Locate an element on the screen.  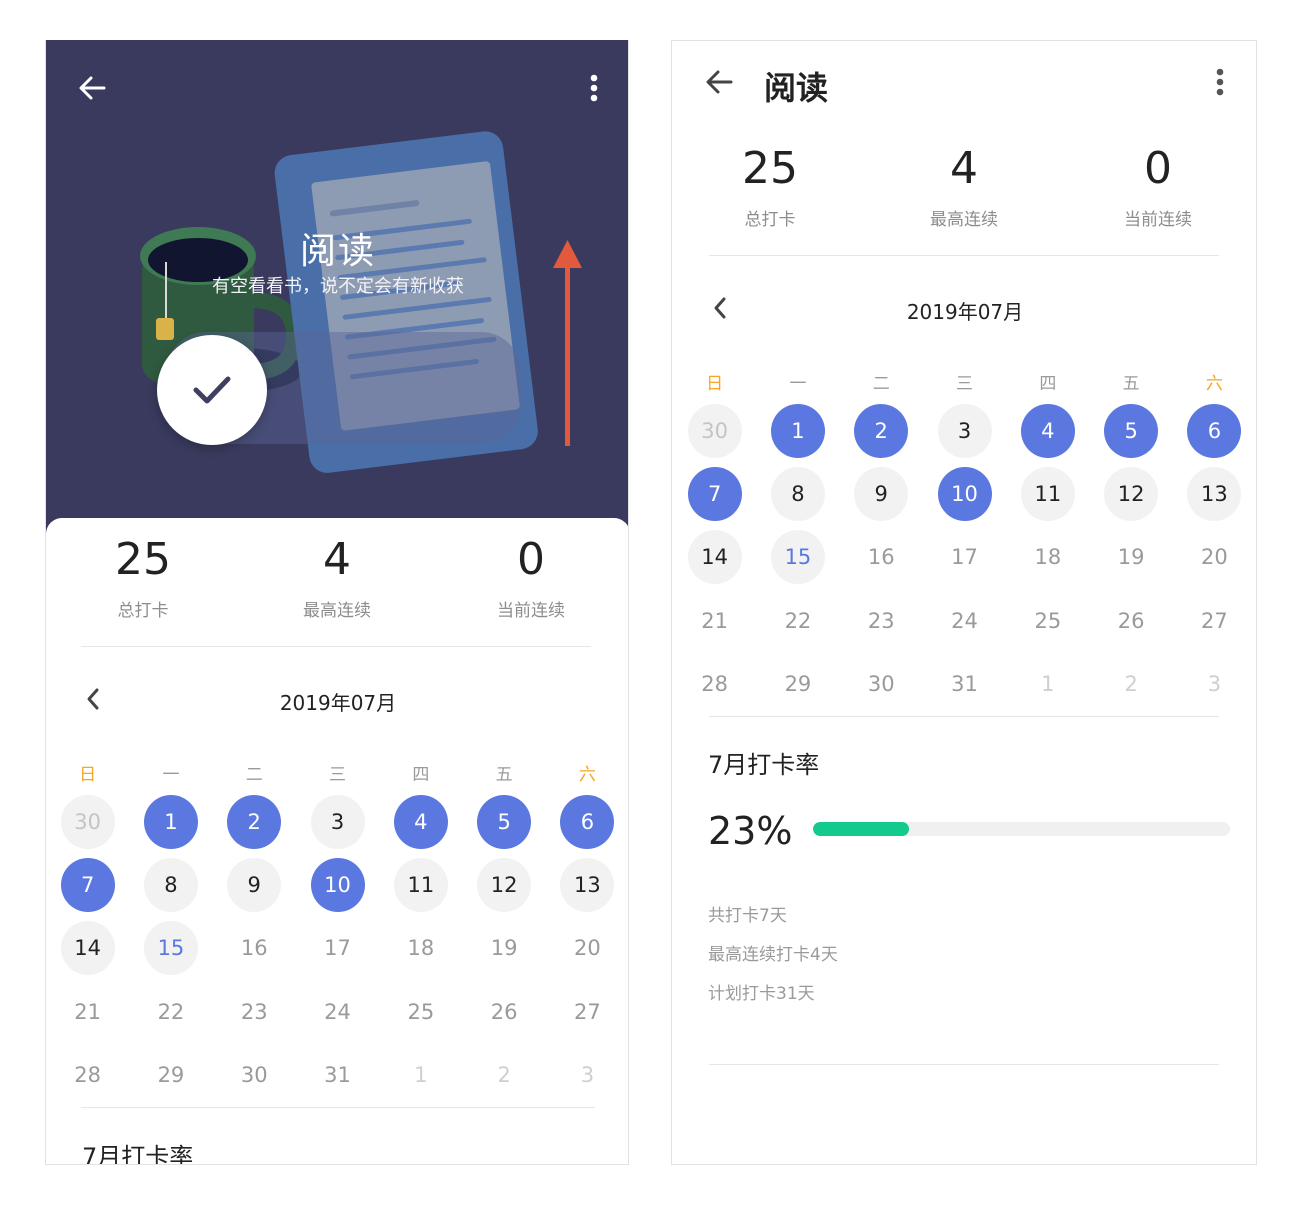
calendar-day-number: 7 is located at coordinates (87, 884).